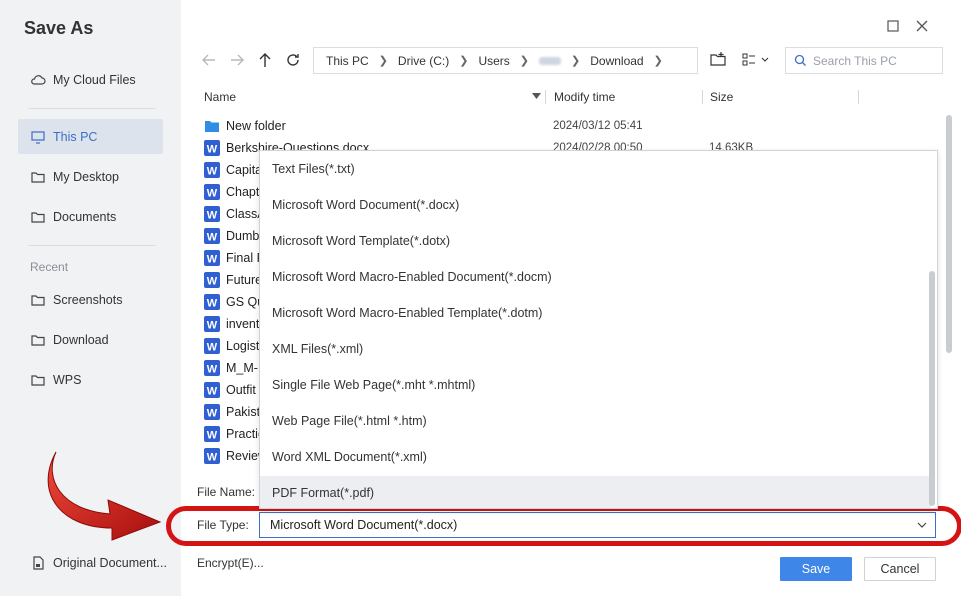 The height and width of the screenshot is (596, 961). I want to click on file-type-value: Microsoft Word Document(*.docx), so click(364, 525).